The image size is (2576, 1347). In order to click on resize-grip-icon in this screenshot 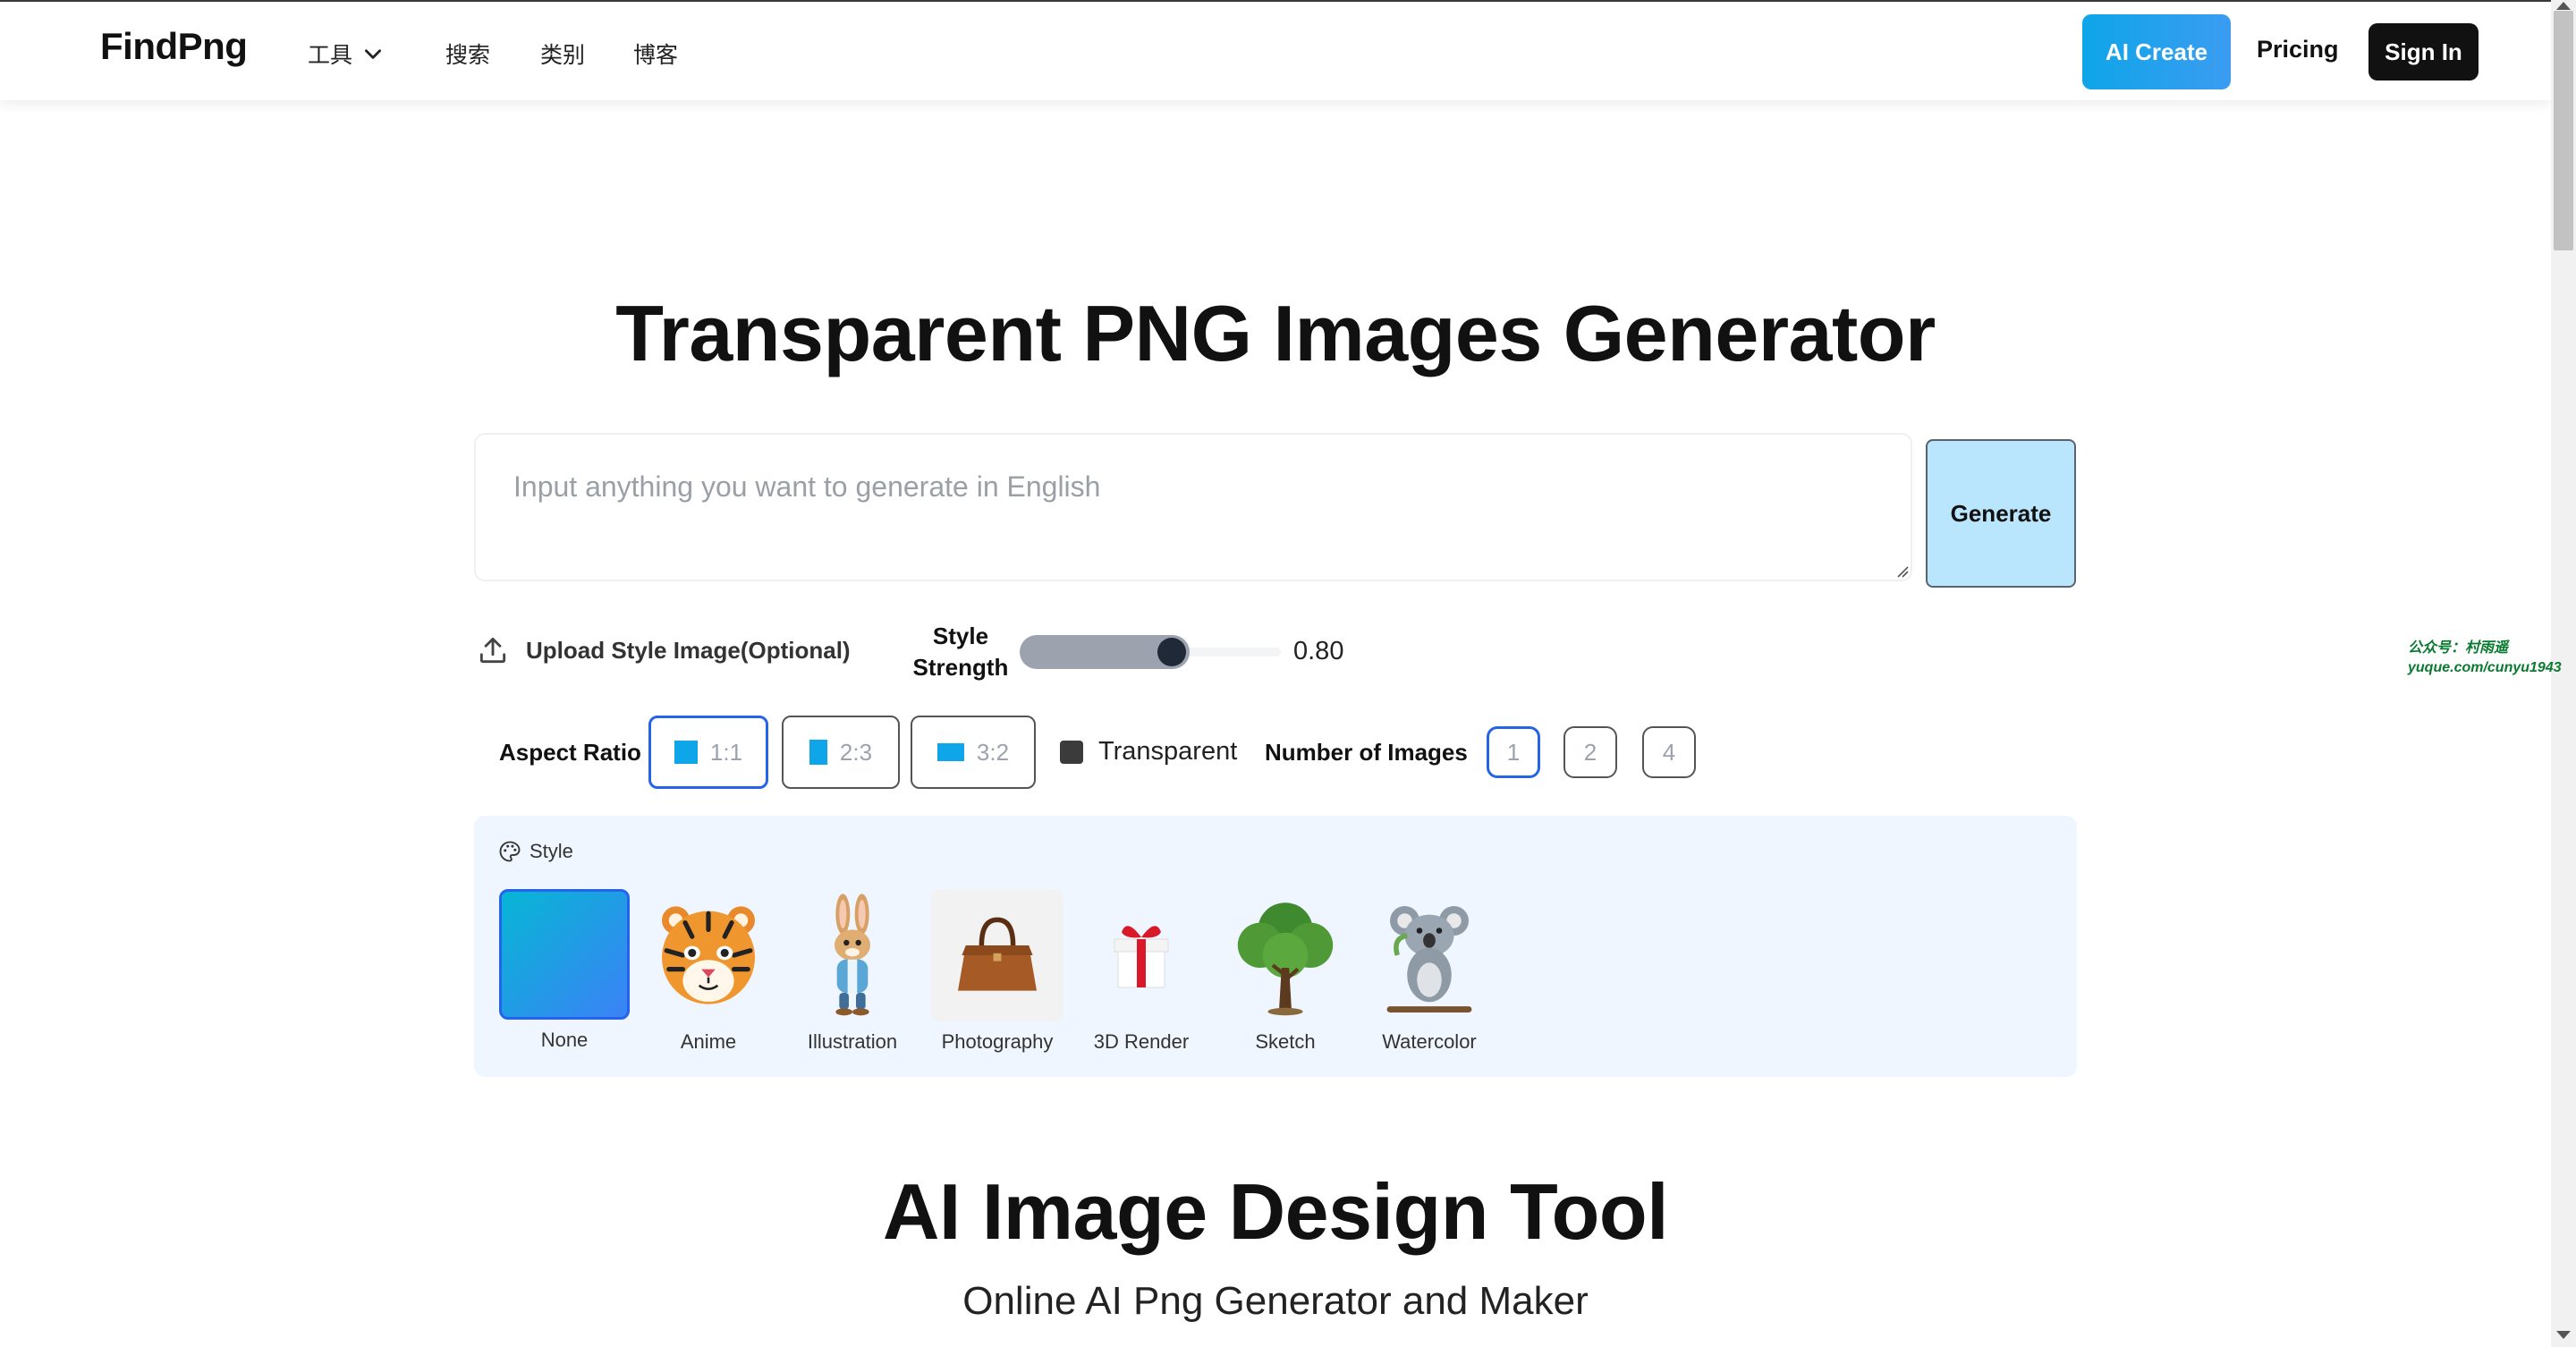, I will do `click(1902, 571)`.